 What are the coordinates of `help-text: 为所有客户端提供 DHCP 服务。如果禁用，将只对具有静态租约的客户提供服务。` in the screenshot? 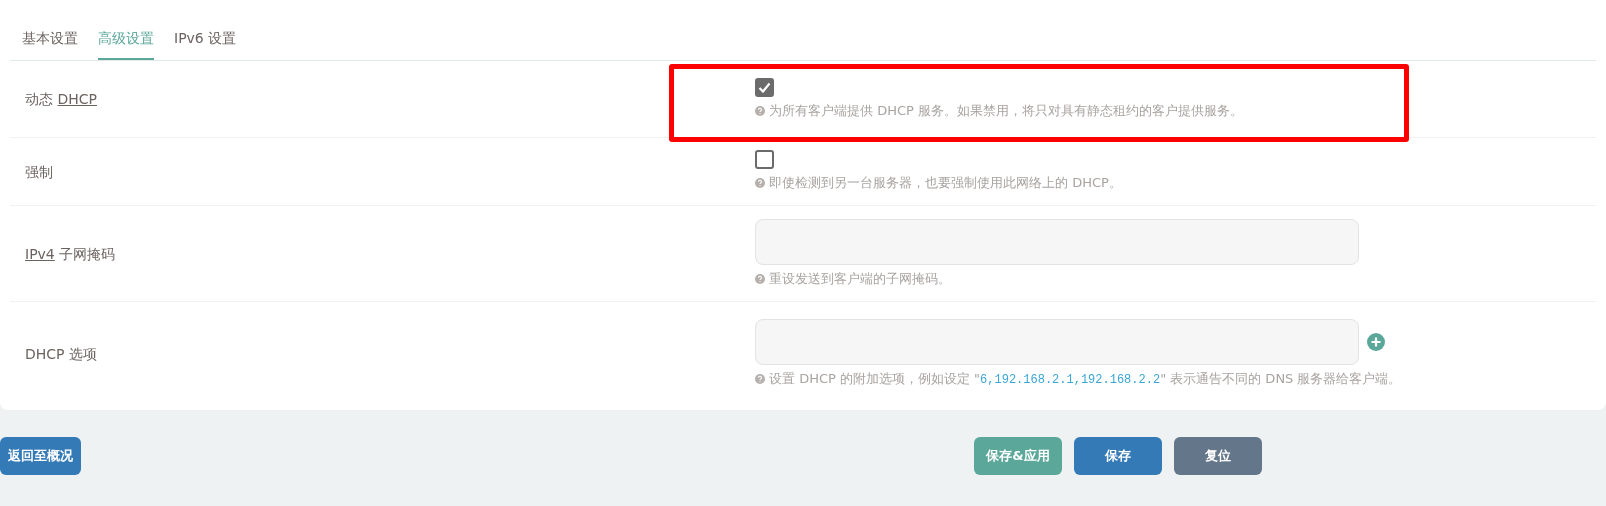 It's located at (1006, 110).